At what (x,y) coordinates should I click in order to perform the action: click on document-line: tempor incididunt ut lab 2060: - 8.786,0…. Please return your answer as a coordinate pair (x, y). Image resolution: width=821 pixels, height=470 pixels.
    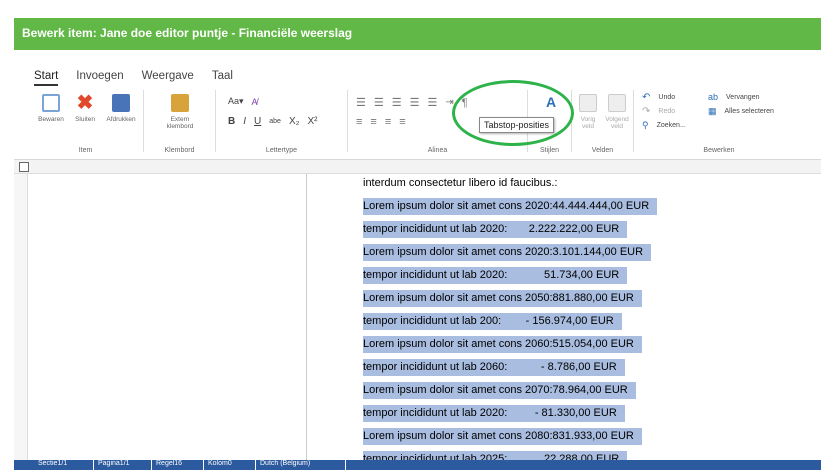
    Looking at the image, I should click on (494, 367).